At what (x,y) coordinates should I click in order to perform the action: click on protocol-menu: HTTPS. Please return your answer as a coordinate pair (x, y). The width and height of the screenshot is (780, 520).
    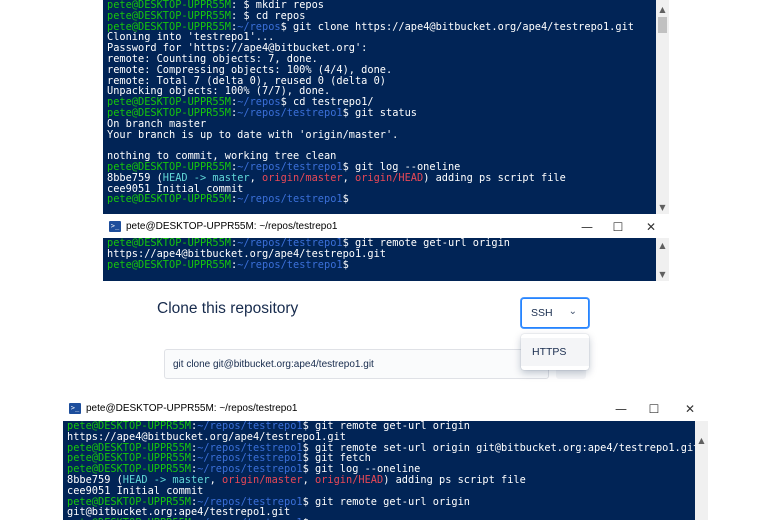
    Looking at the image, I should click on (555, 352).